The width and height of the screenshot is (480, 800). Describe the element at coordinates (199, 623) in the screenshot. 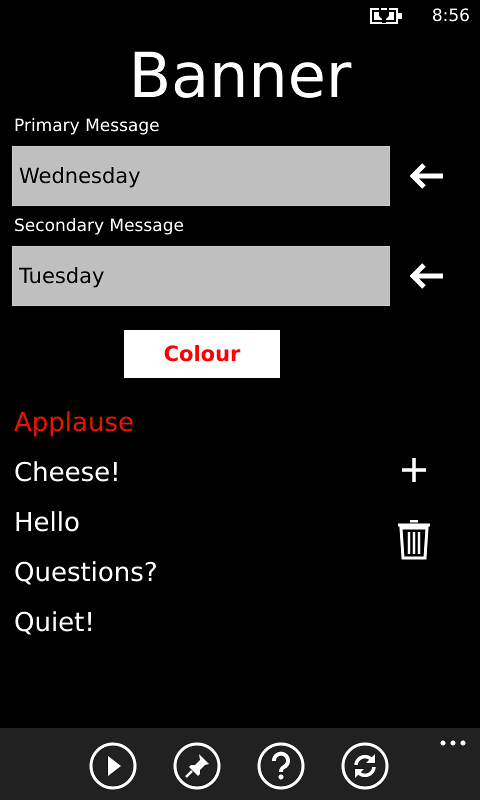

I see `message-item: Quiet!` at that location.